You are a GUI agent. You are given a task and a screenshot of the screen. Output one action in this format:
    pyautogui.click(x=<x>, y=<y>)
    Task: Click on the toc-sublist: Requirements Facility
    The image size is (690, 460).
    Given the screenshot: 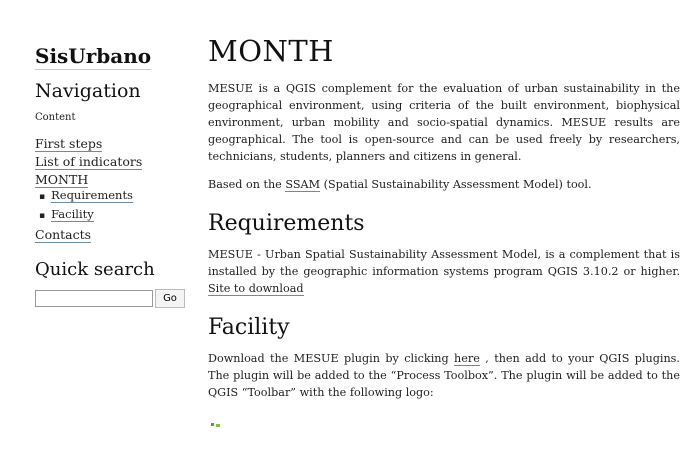 What is the action you would take?
    pyautogui.click(x=110, y=206)
    